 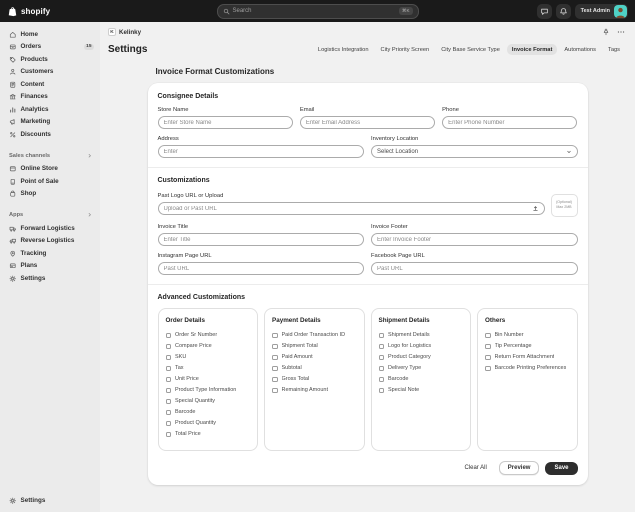 I want to click on checkbox-item: Gross Total, so click(x=314, y=379).